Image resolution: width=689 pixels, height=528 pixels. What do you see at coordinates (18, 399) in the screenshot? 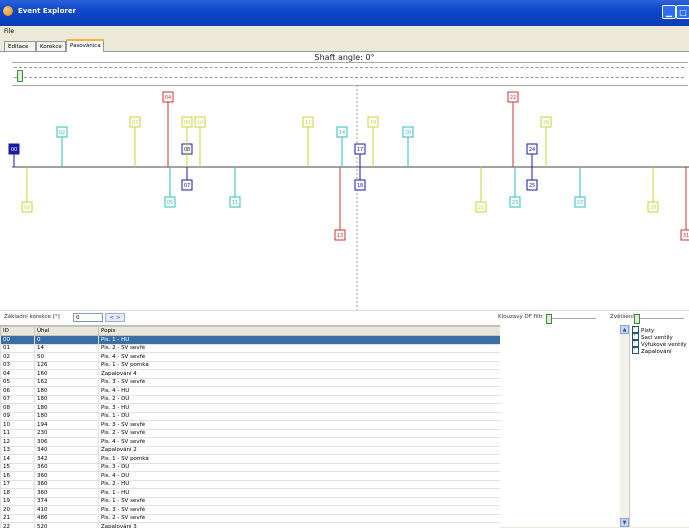
I see `cell-id: 07` at bounding box center [18, 399].